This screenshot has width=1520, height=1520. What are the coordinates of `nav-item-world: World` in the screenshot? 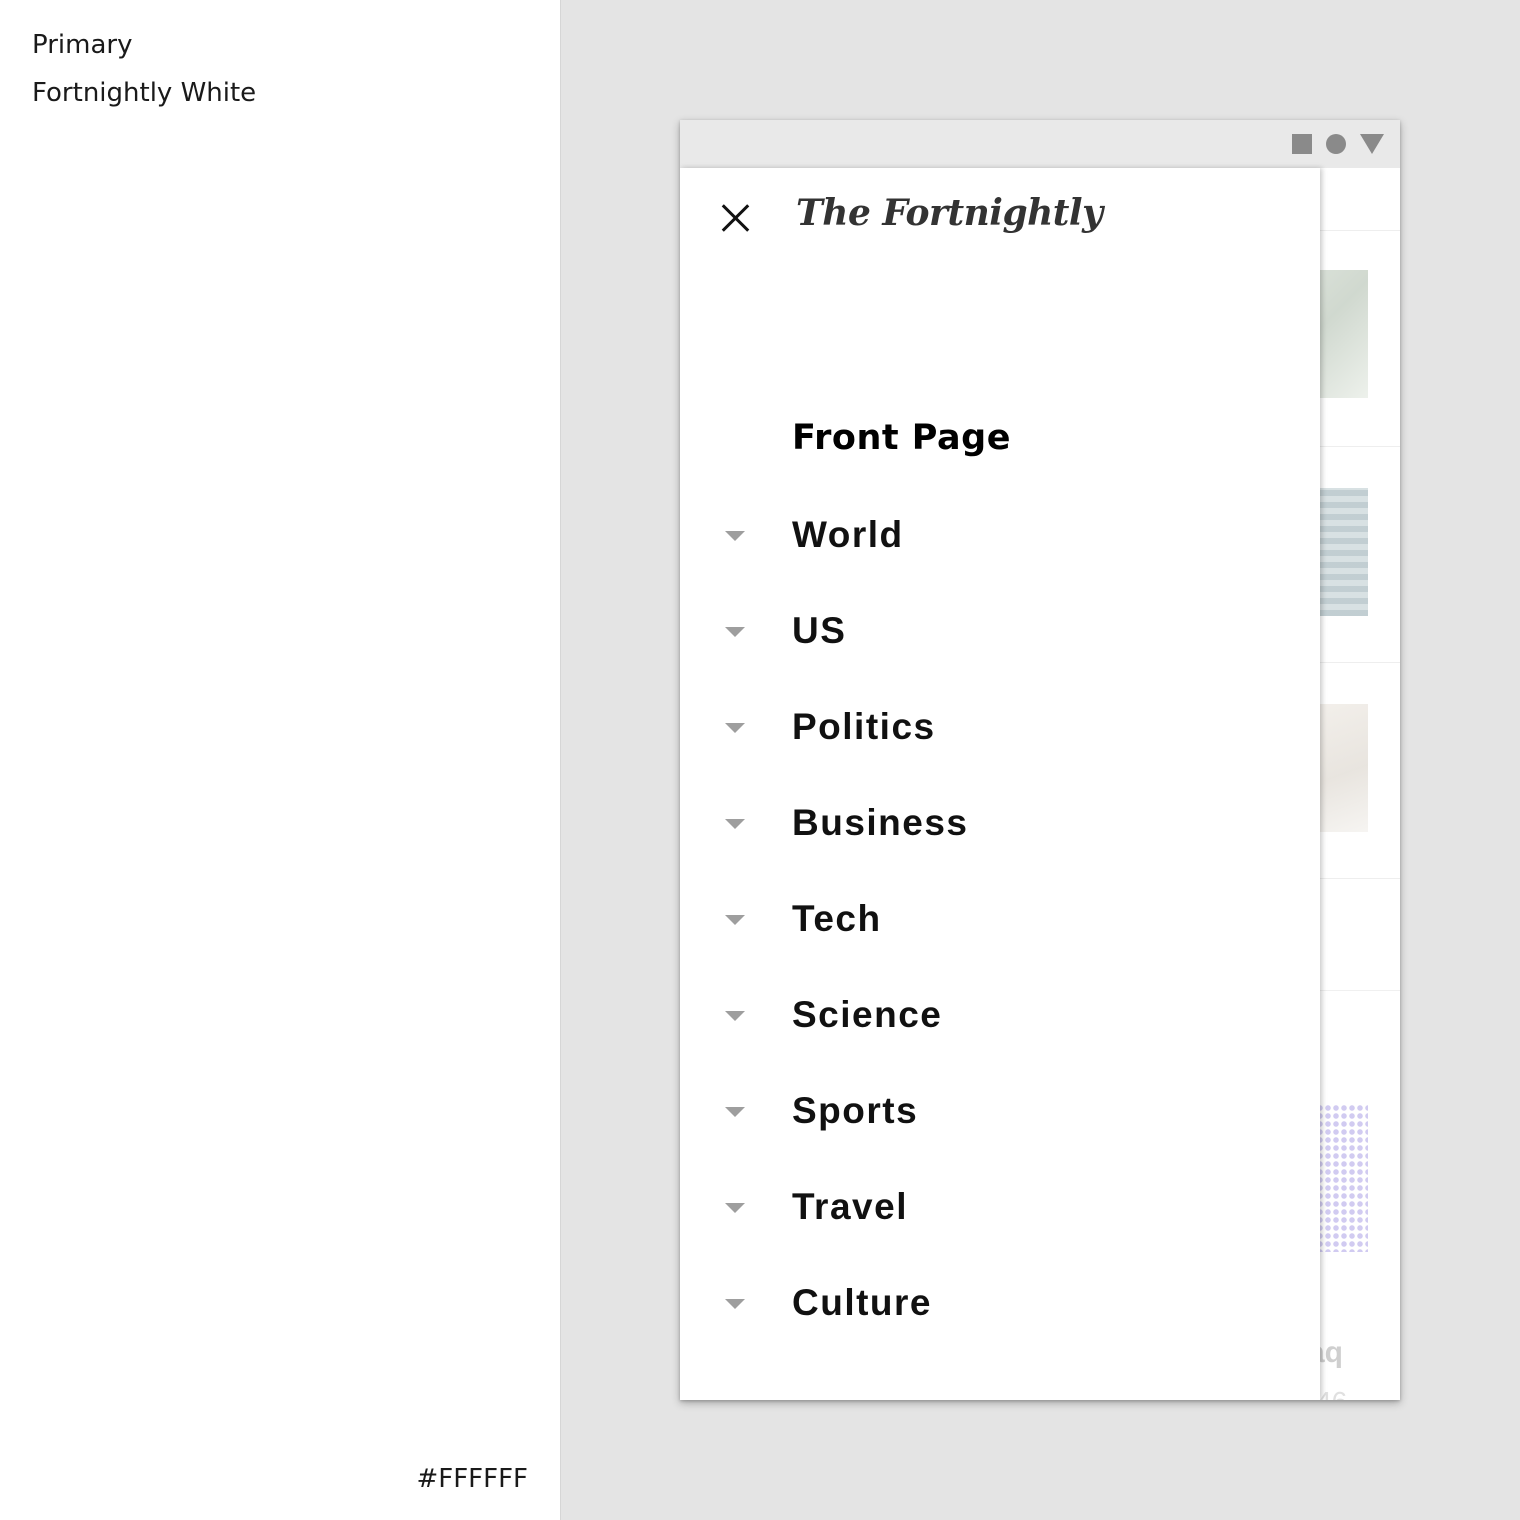 It's located at (1000, 538).